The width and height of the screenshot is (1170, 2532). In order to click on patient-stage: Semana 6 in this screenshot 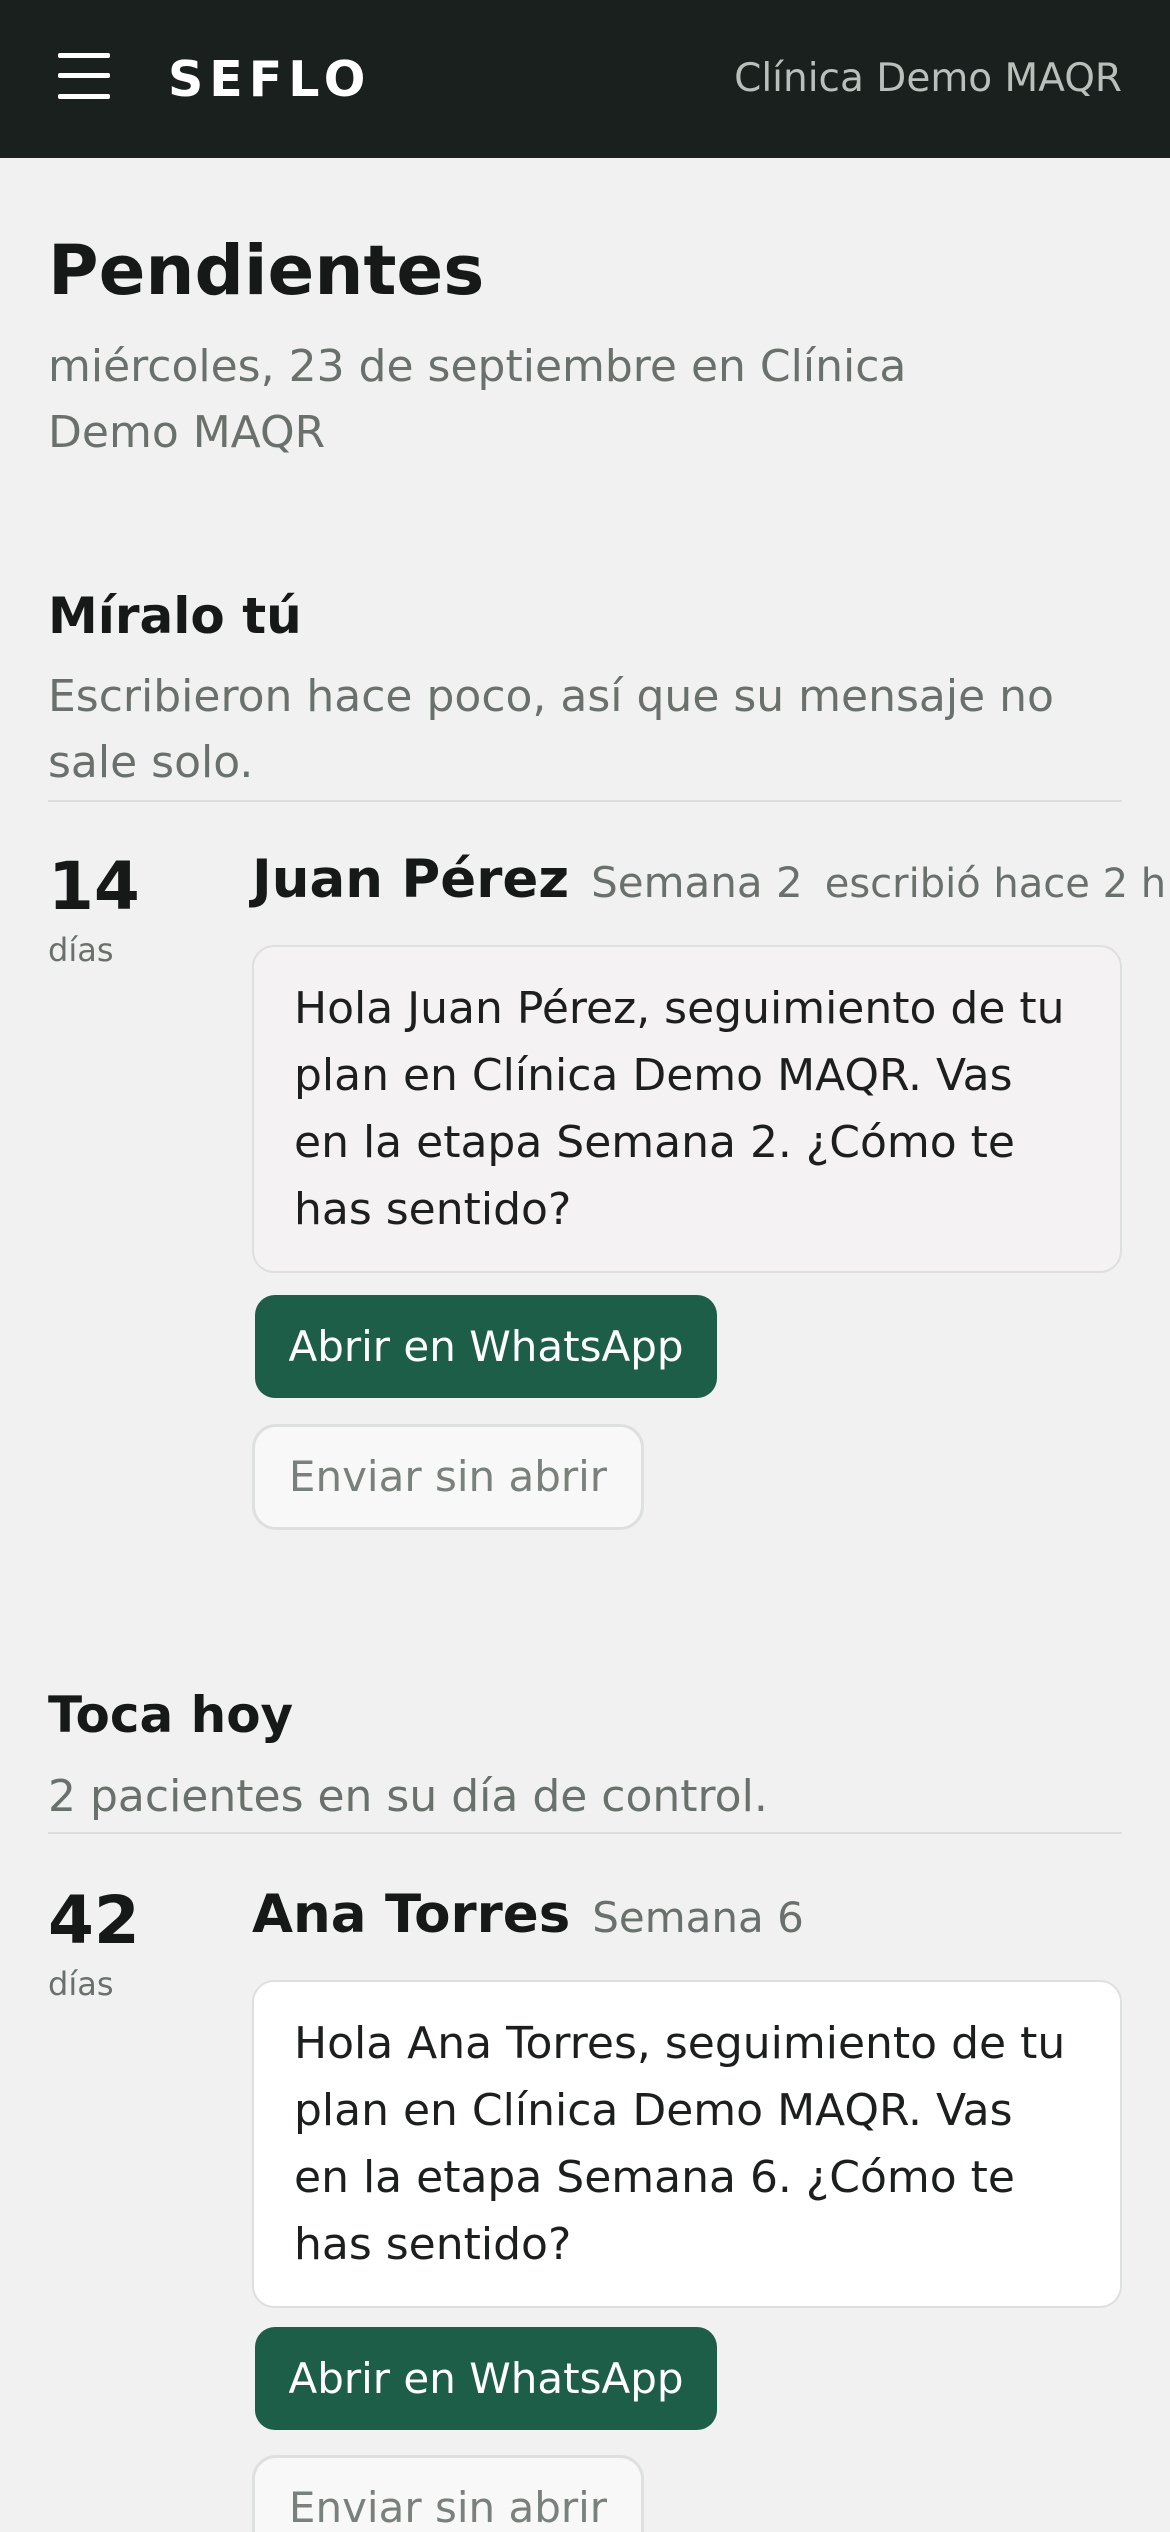, I will do `click(698, 1917)`.